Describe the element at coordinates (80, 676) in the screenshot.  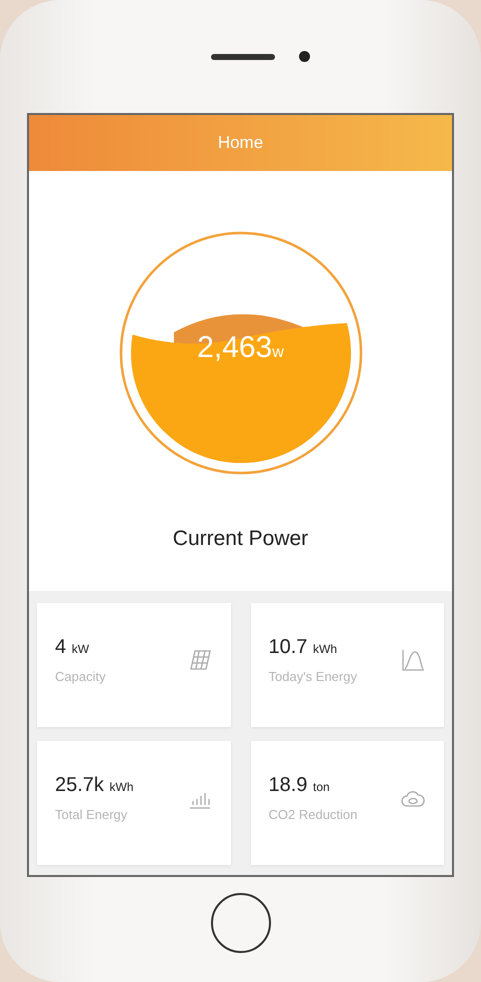
I see `stat-label: Capacity` at that location.